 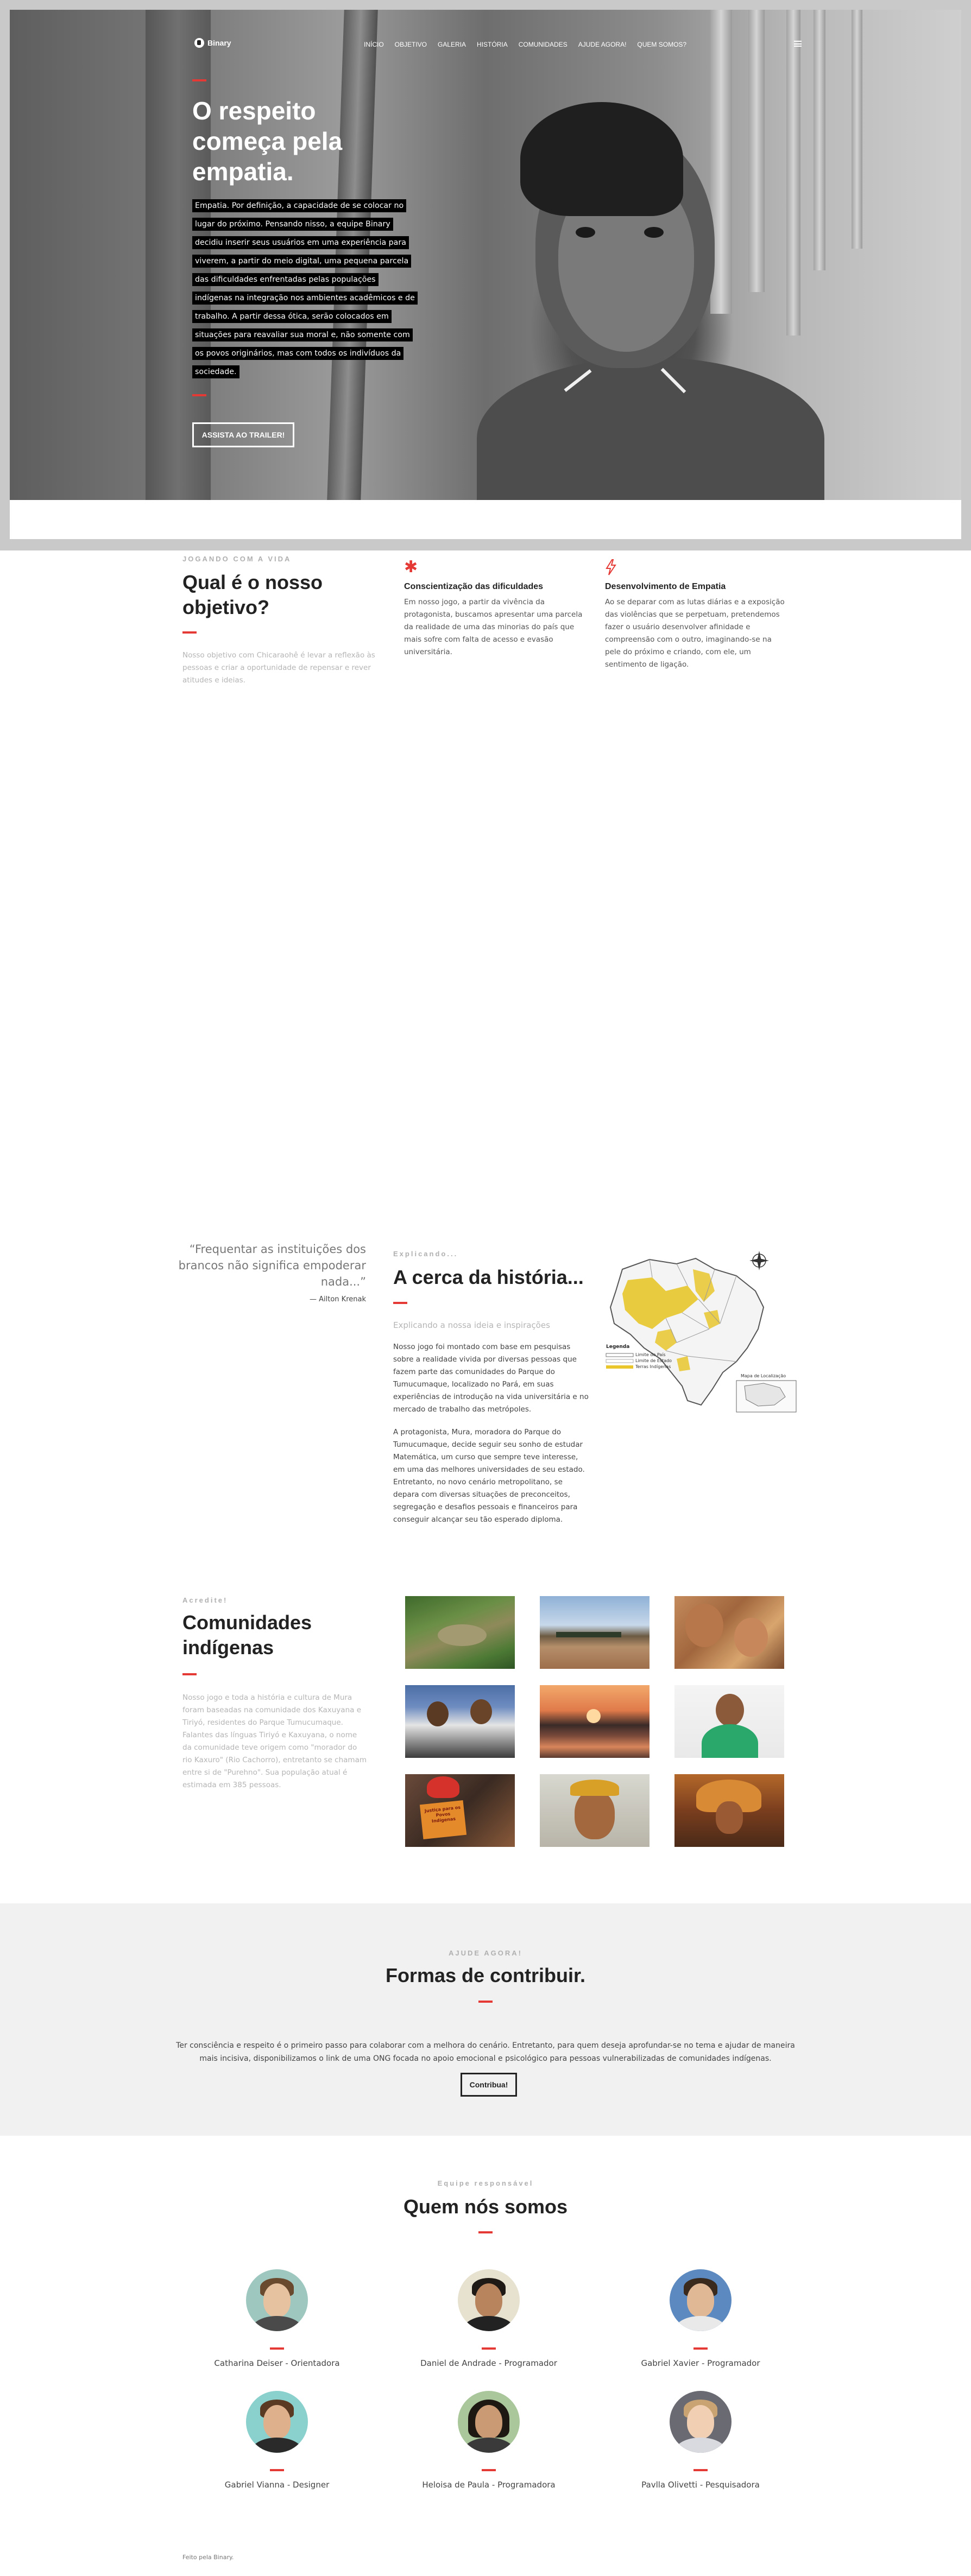 I want to click on team-member: Gabriel Vianna - Designer, so click(x=277, y=2440).